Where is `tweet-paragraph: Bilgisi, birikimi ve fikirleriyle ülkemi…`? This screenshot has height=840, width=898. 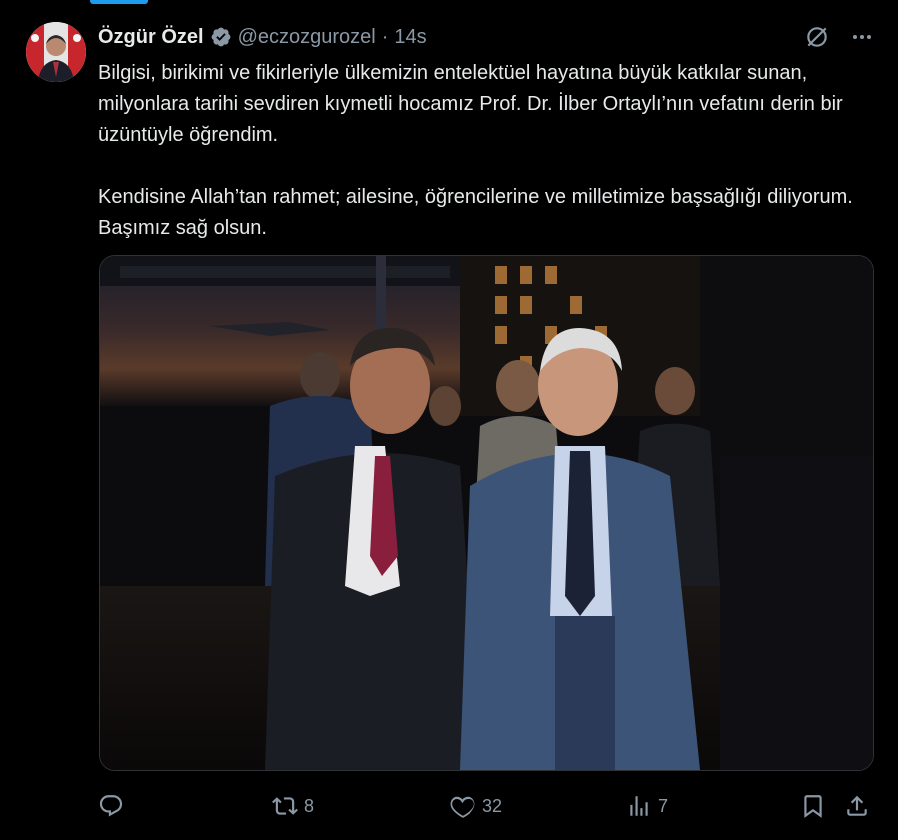 tweet-paragraph: Bilgisi, birikimi ve fikirleriyle ülkemi… is located at coordinates (470, 104).